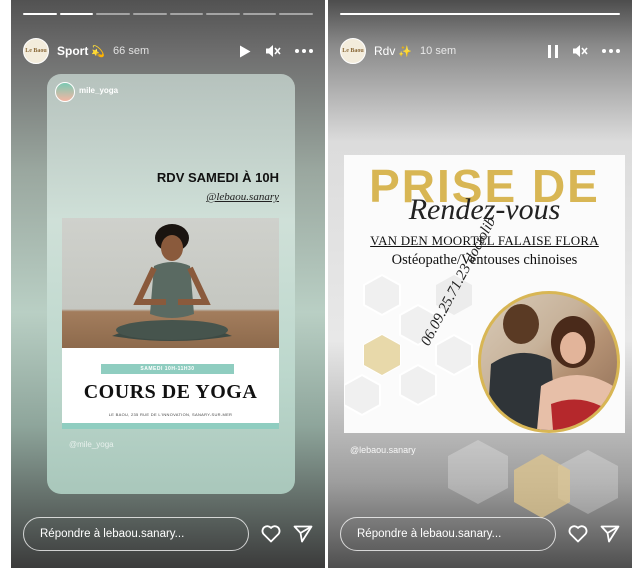 The width and height of the screenshot is (633, 568). Describe the element at coordinates (245, 51) in the screenshot. I see `play-icon` at that location.